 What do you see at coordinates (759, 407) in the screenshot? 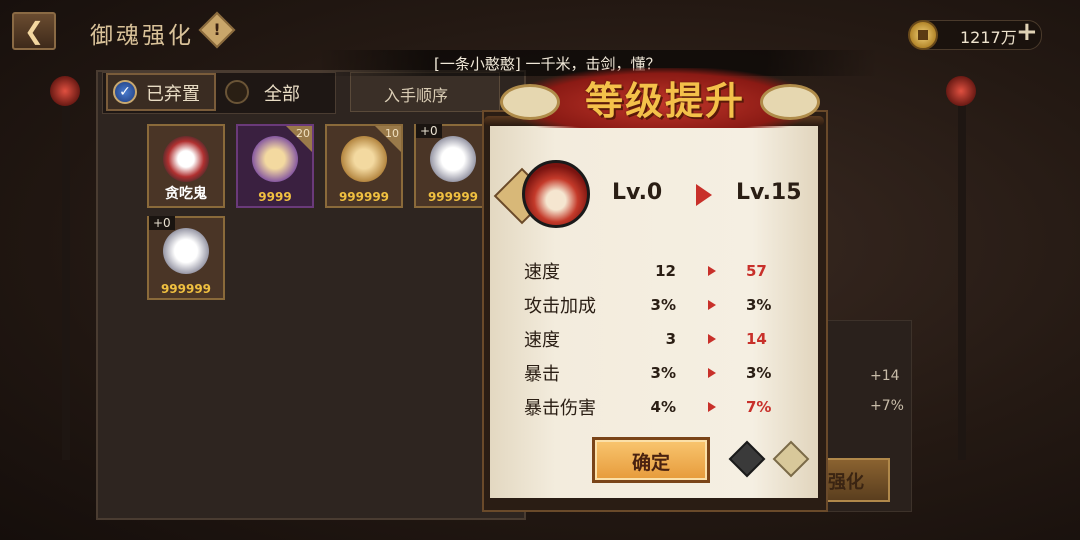
I see `stat-new-value: 7%` at bounding box center [759, 407].